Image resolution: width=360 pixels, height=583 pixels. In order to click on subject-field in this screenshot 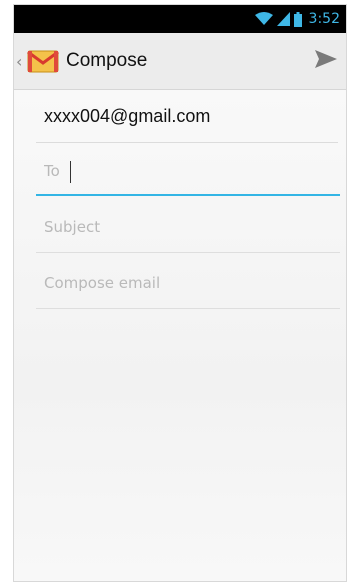, I will do `click(188, 227)`.